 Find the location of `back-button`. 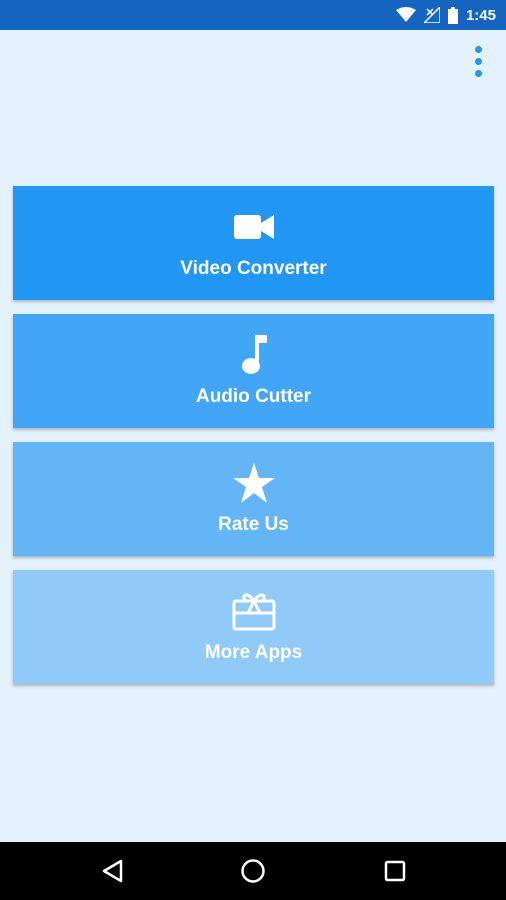

back-button is located at coordinates (112, 871).